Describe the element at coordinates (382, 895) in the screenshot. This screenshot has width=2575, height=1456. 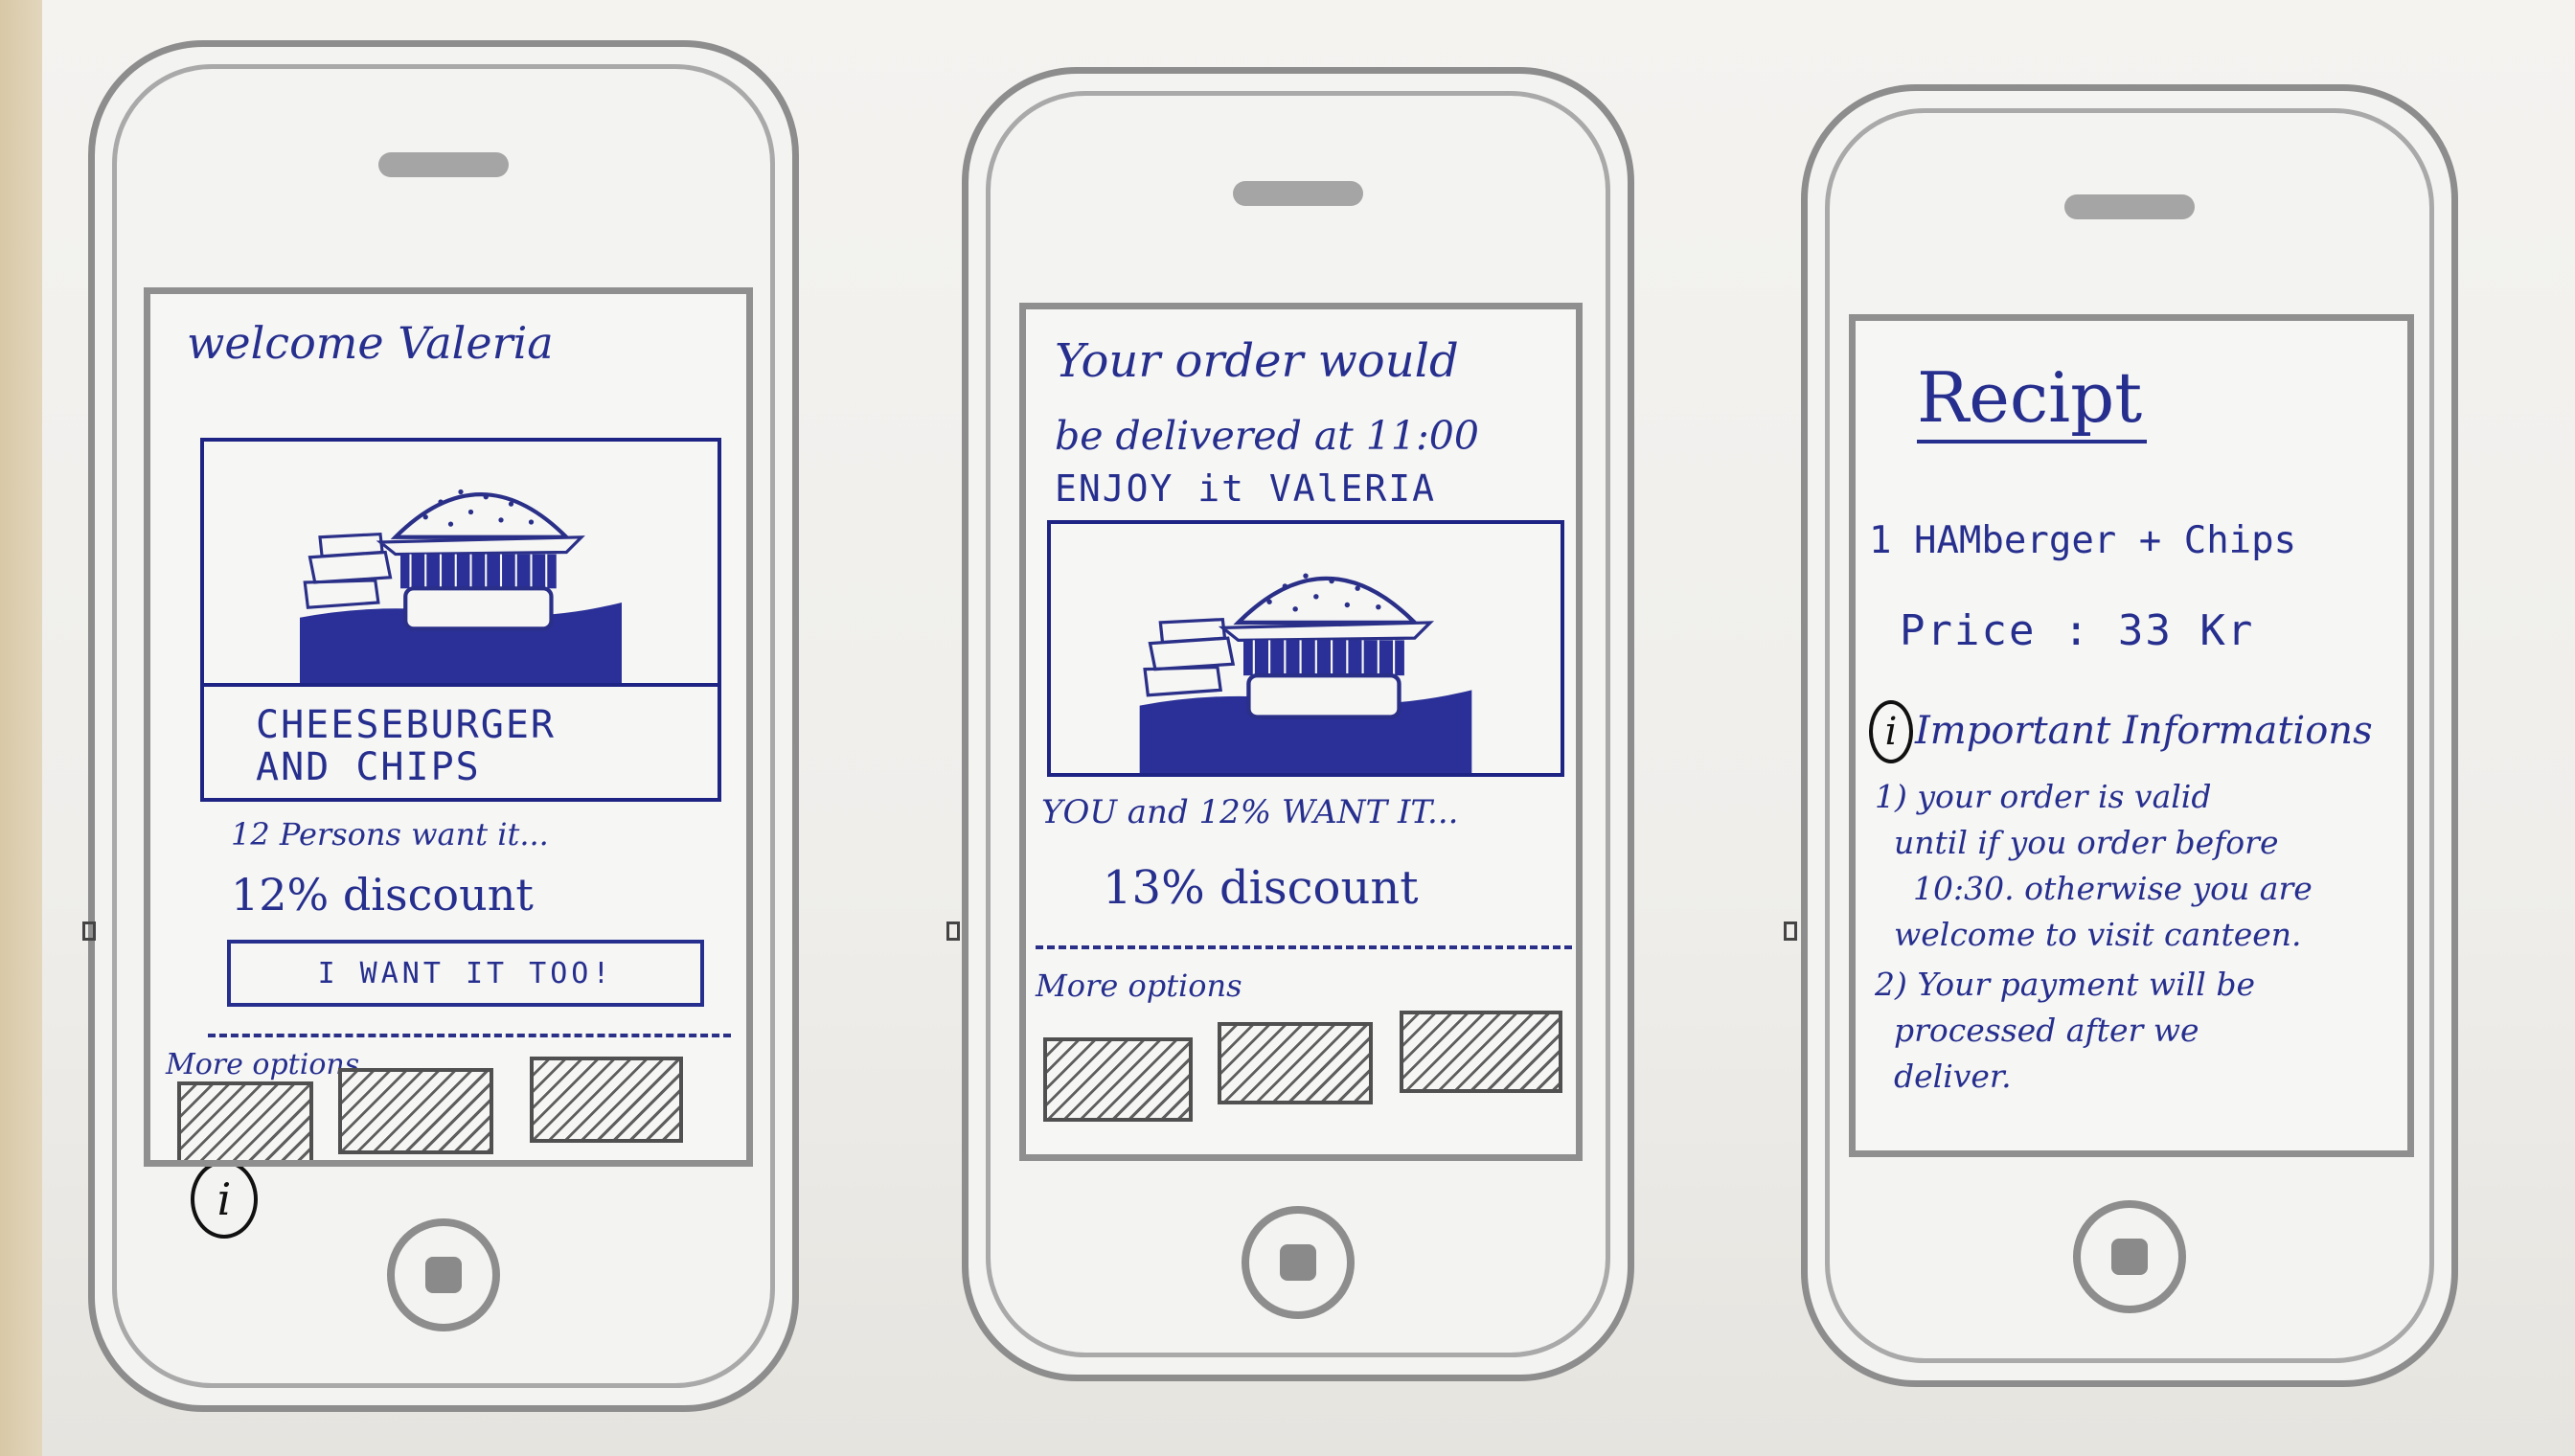
I see `discount-label: 12% discount` at that location.